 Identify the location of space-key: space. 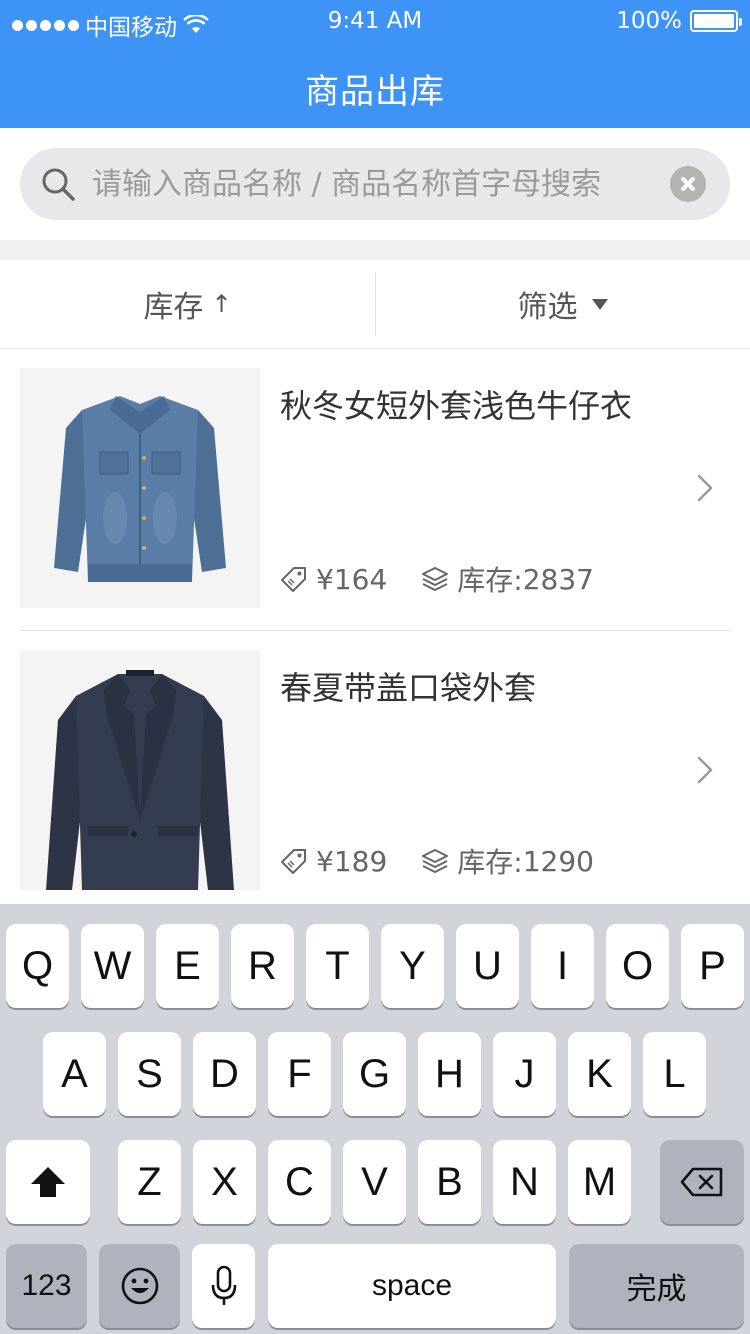
(412, 1286).